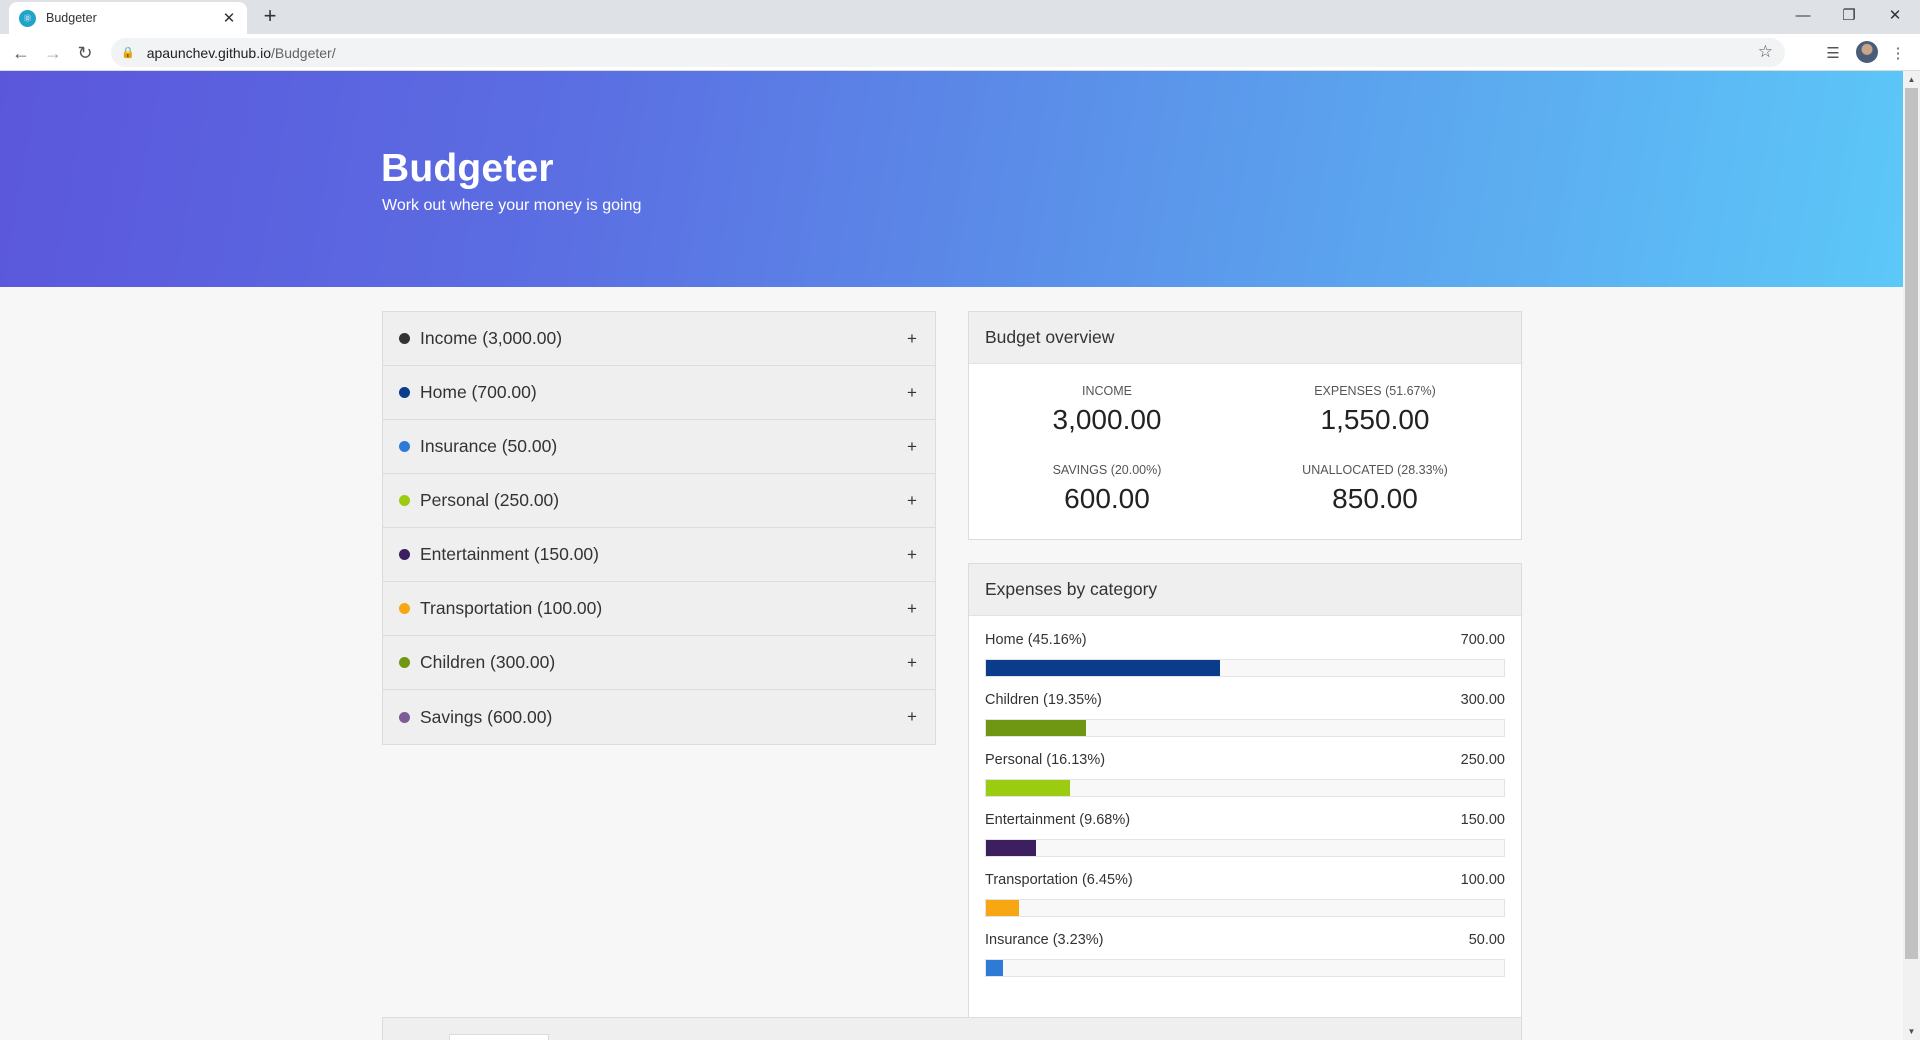 The width and height of the screenshot is (1920, 1040). I want to click on category-row-insurance: Insurance (50.00) +, so click(659, 447).